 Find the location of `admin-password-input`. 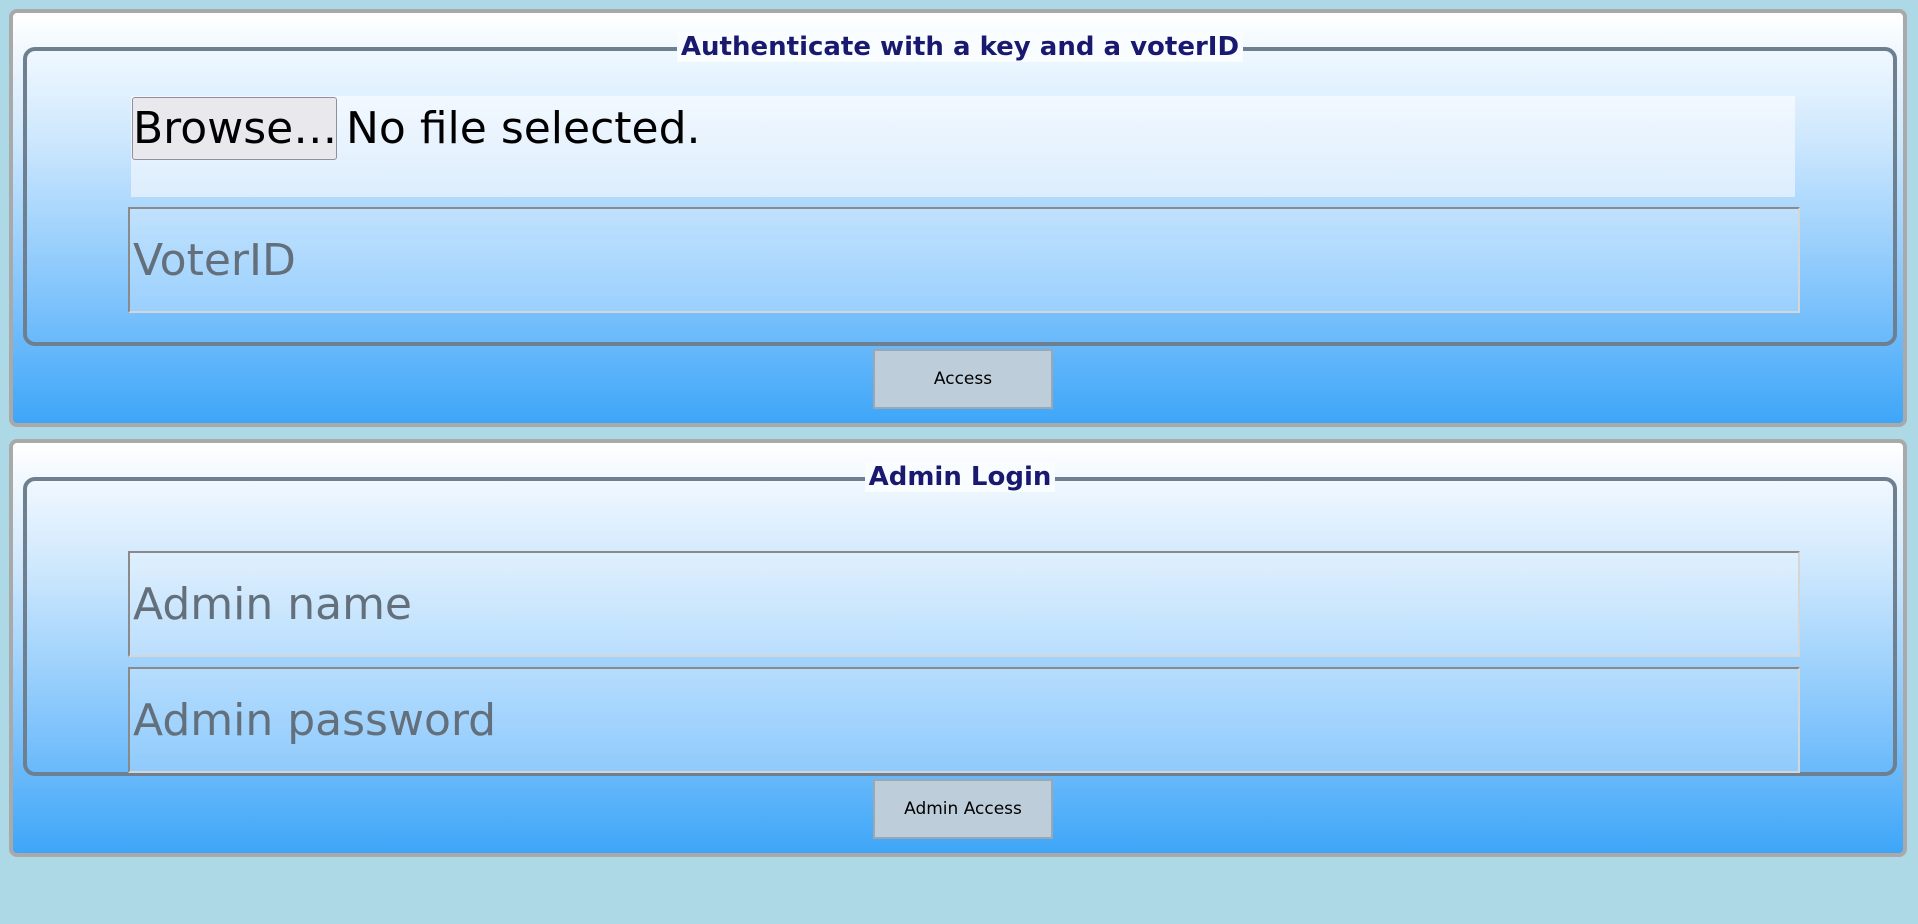

admin-password-input is located at coordinates (964, 720).